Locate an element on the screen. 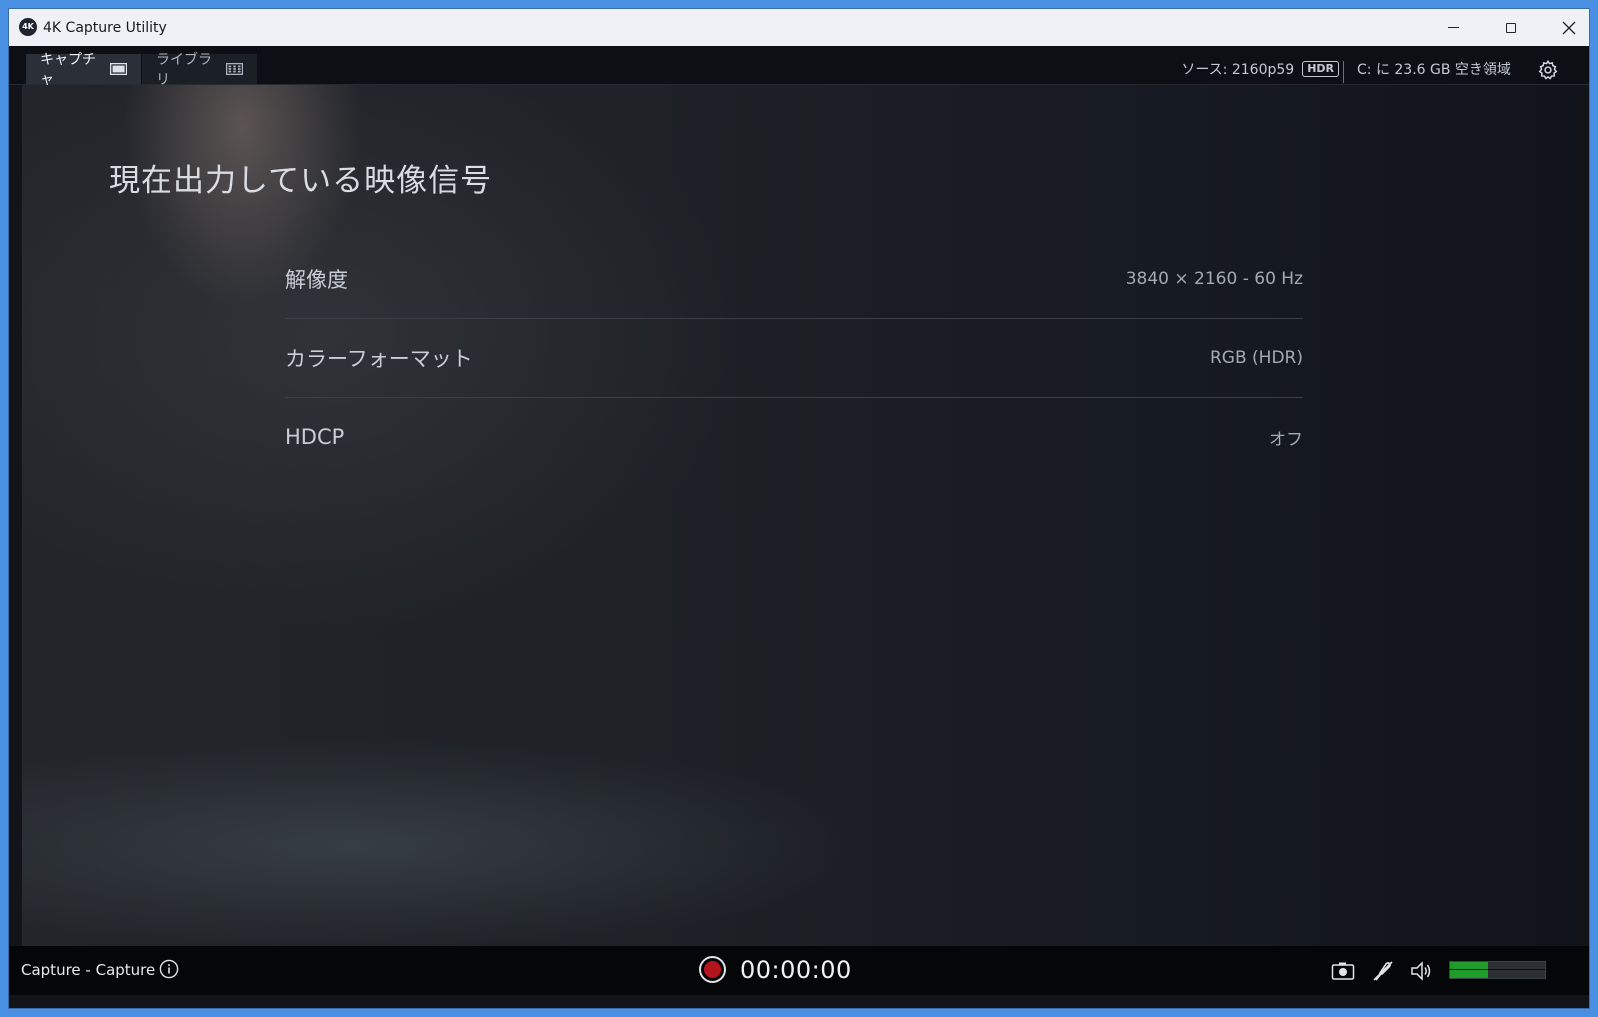 This screenshot has width=1598, height=1017. app-logo-icon: 4K is located at coordinates (28, 27).